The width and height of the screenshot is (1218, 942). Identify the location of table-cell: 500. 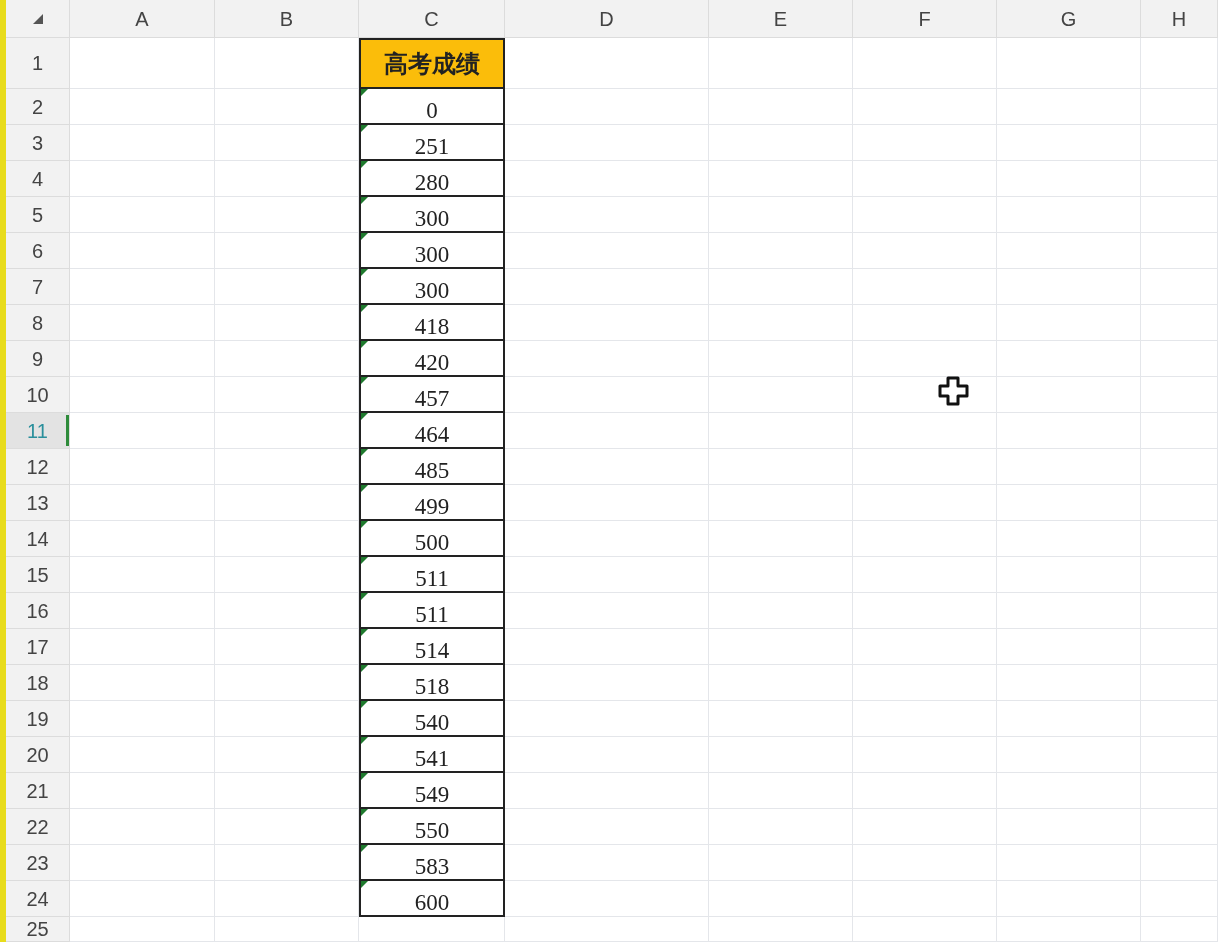
(432, 539).